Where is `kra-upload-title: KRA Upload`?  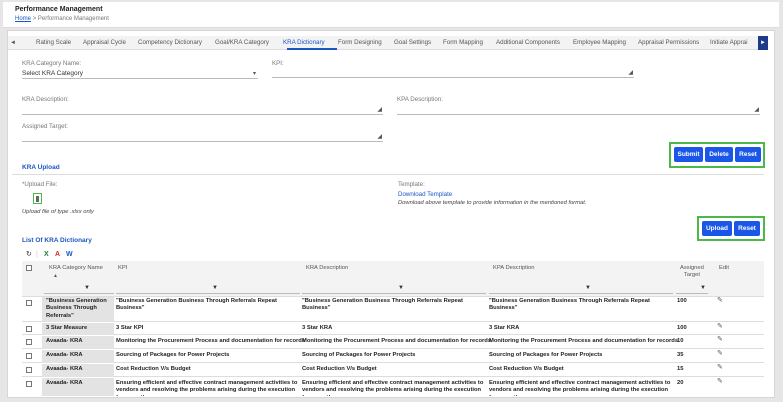 kra-upload-title: KRA Upload is located at coordinates (41, 167).